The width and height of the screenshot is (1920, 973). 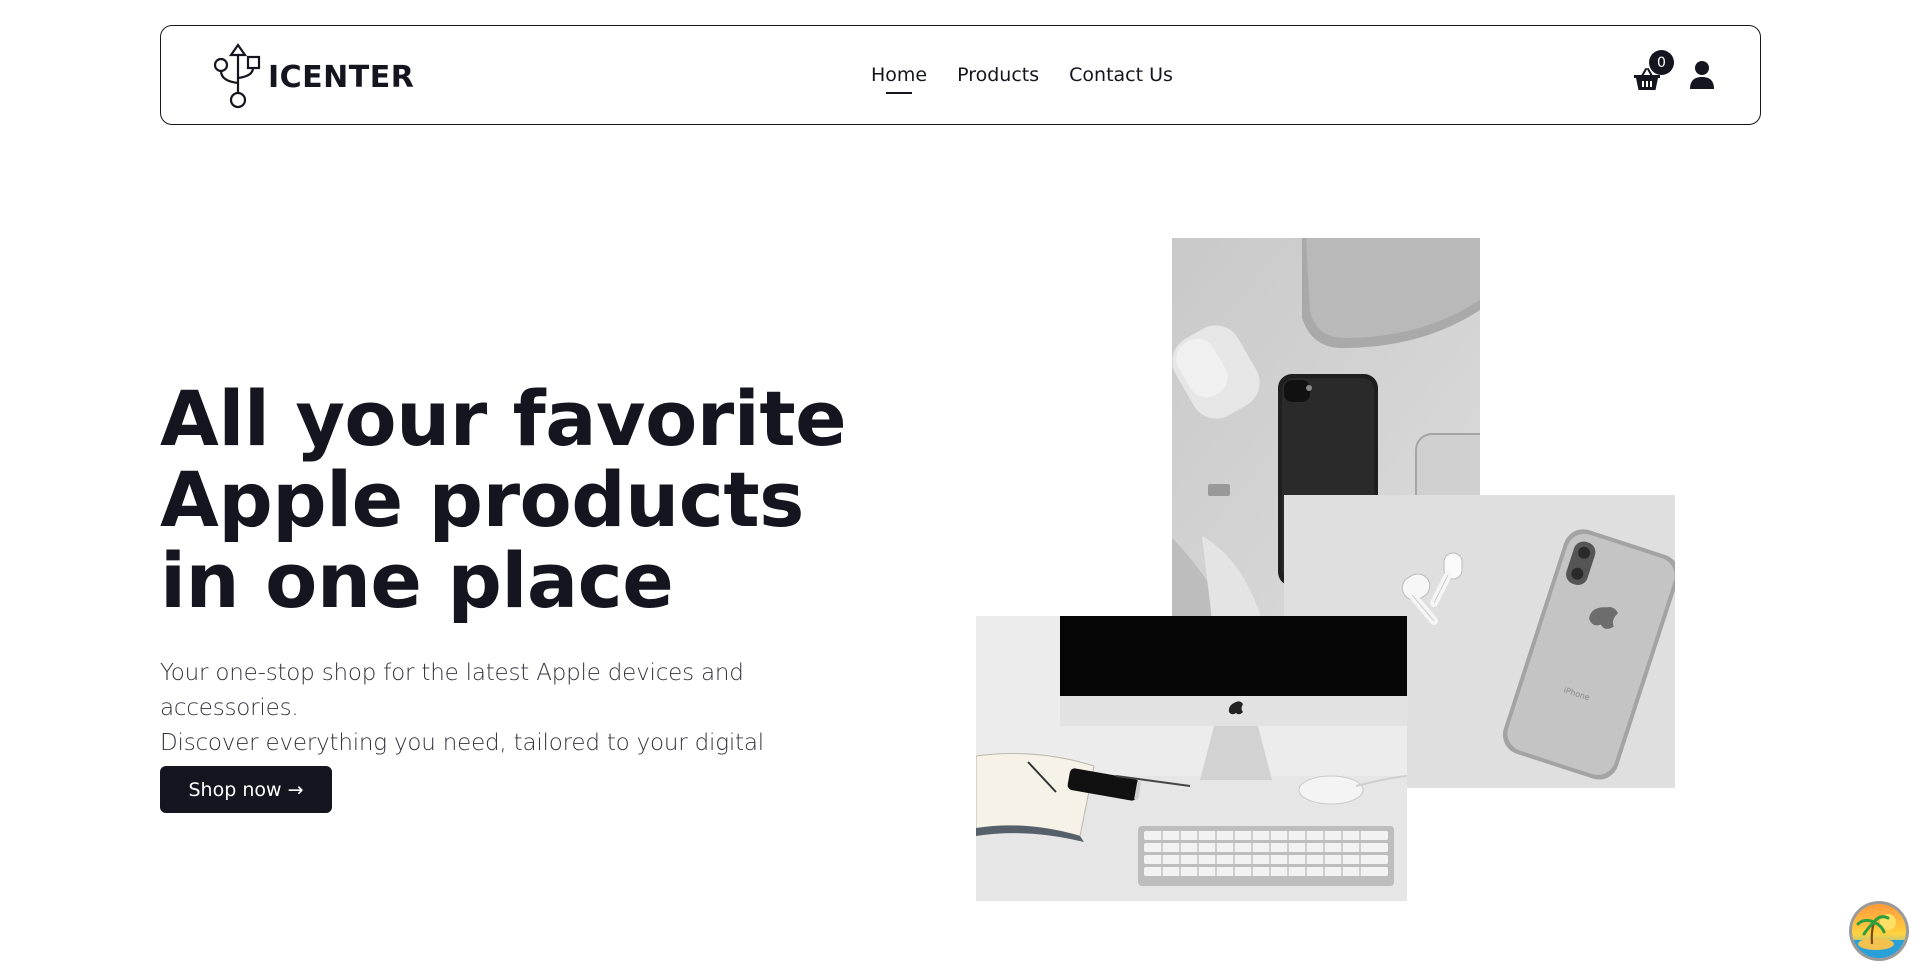 I want to click on floating-assistant-button, so click(x=1879, y=931).